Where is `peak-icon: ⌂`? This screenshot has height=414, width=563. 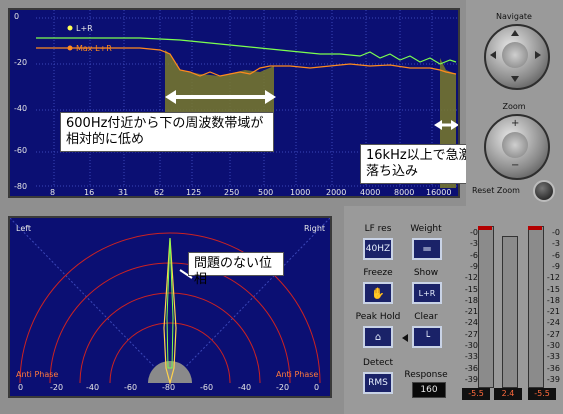 peak-icon: ⌂ is located at coordinates (378, 337).